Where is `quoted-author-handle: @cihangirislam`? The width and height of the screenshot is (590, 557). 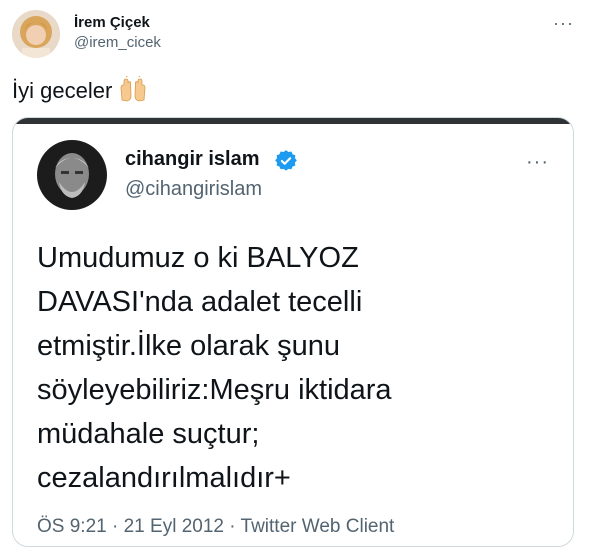 quoted-author-handle: @cihangirislam is located at coordinates (193, 189).